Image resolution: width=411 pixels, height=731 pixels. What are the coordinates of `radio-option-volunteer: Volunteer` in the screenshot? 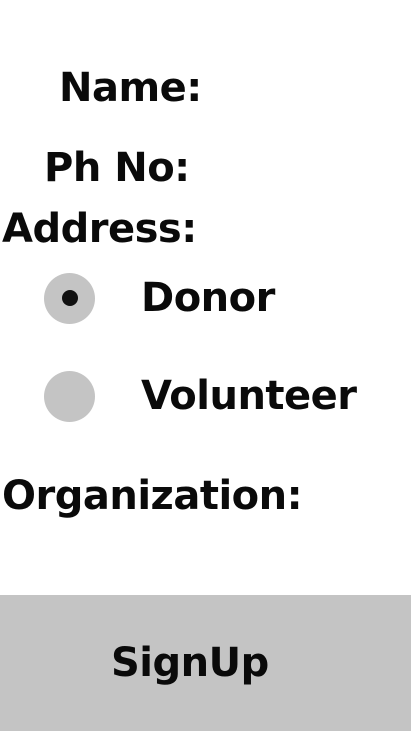 It's located at (200, 396).